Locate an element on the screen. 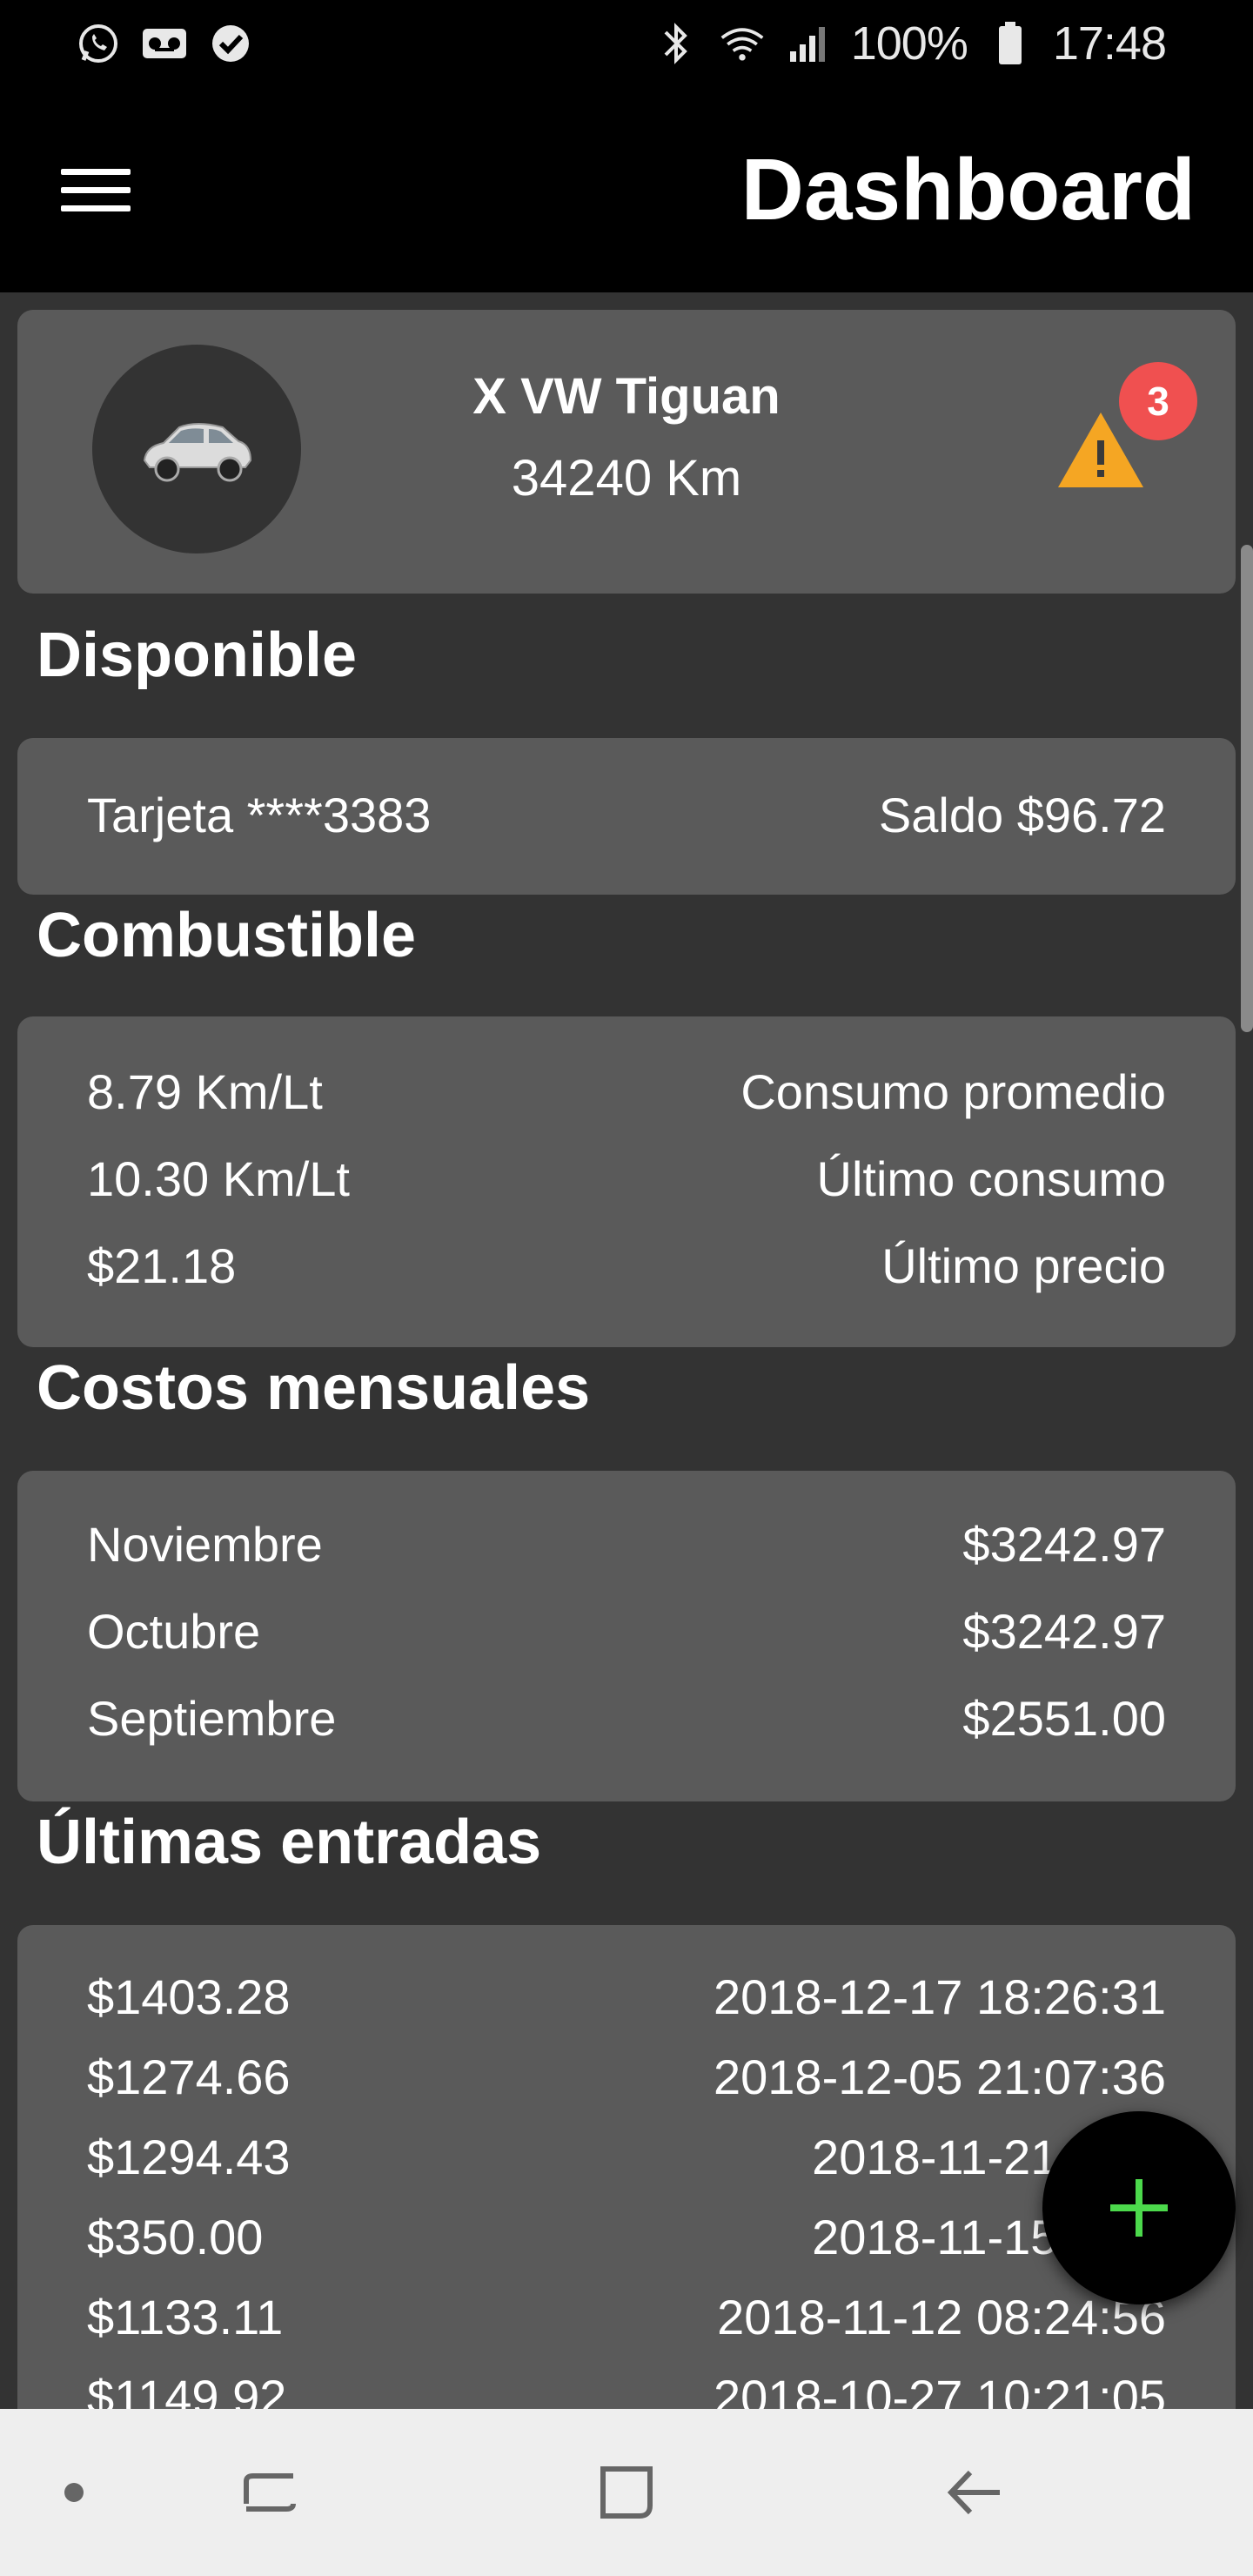 This screenshot has width=1253, height=2576. balance-value: Saldo $96.72 is located at coordinates (1022, 815).